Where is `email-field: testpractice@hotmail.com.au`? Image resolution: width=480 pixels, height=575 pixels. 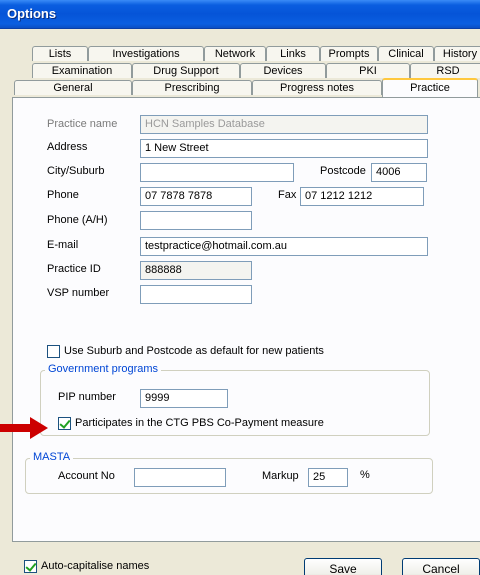 email-field: testpractice@hotmail.com.au is located at coordinates (284, 246).